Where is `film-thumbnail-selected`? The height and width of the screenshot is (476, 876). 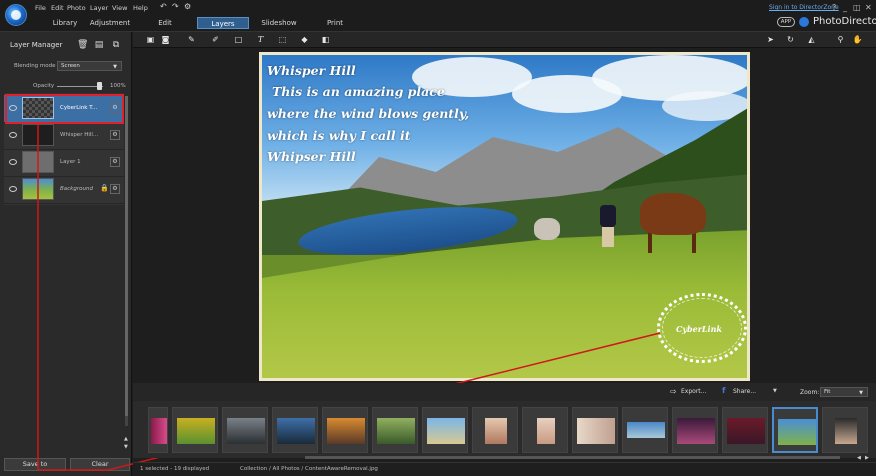
film-thumbnail-selected is located at coordinates (795, 430).